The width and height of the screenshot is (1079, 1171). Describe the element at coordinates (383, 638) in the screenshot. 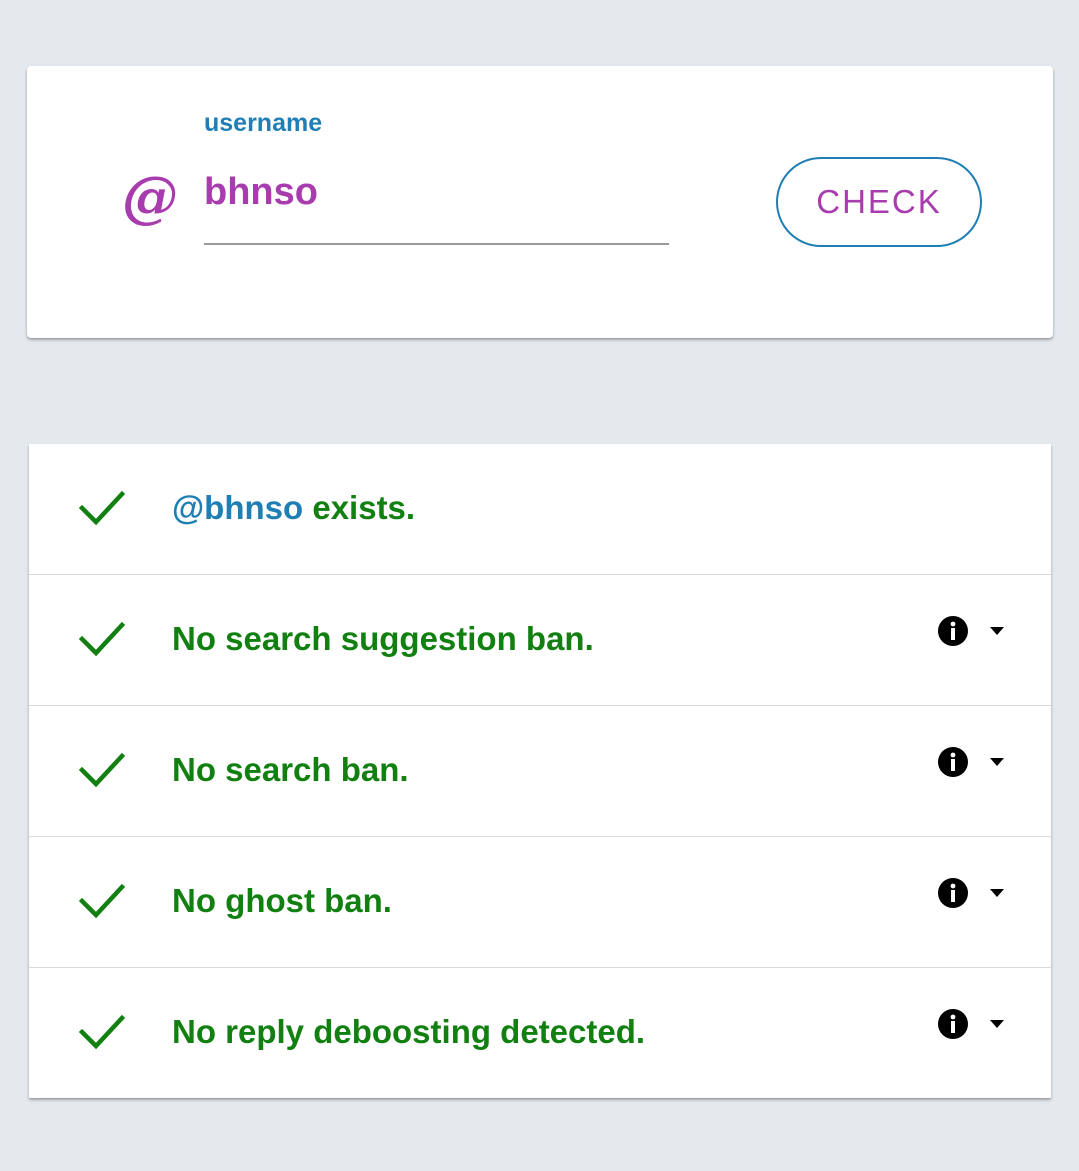

I see `result-text: No search suggestion ban.` at that location.